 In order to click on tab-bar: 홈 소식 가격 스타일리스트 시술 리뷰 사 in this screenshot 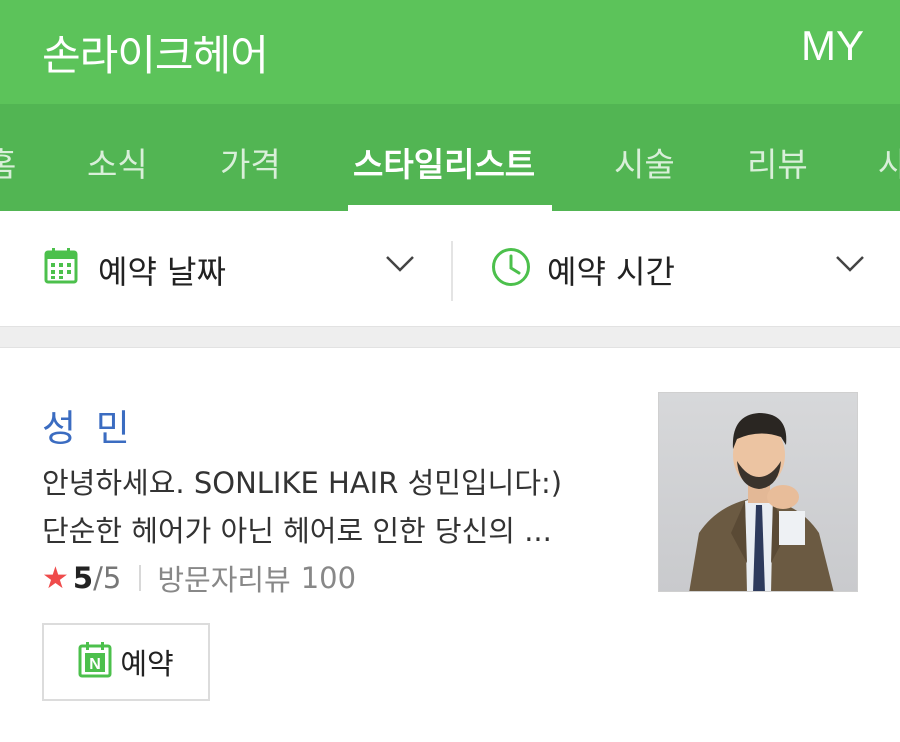, I will do `click(450, 157)`.